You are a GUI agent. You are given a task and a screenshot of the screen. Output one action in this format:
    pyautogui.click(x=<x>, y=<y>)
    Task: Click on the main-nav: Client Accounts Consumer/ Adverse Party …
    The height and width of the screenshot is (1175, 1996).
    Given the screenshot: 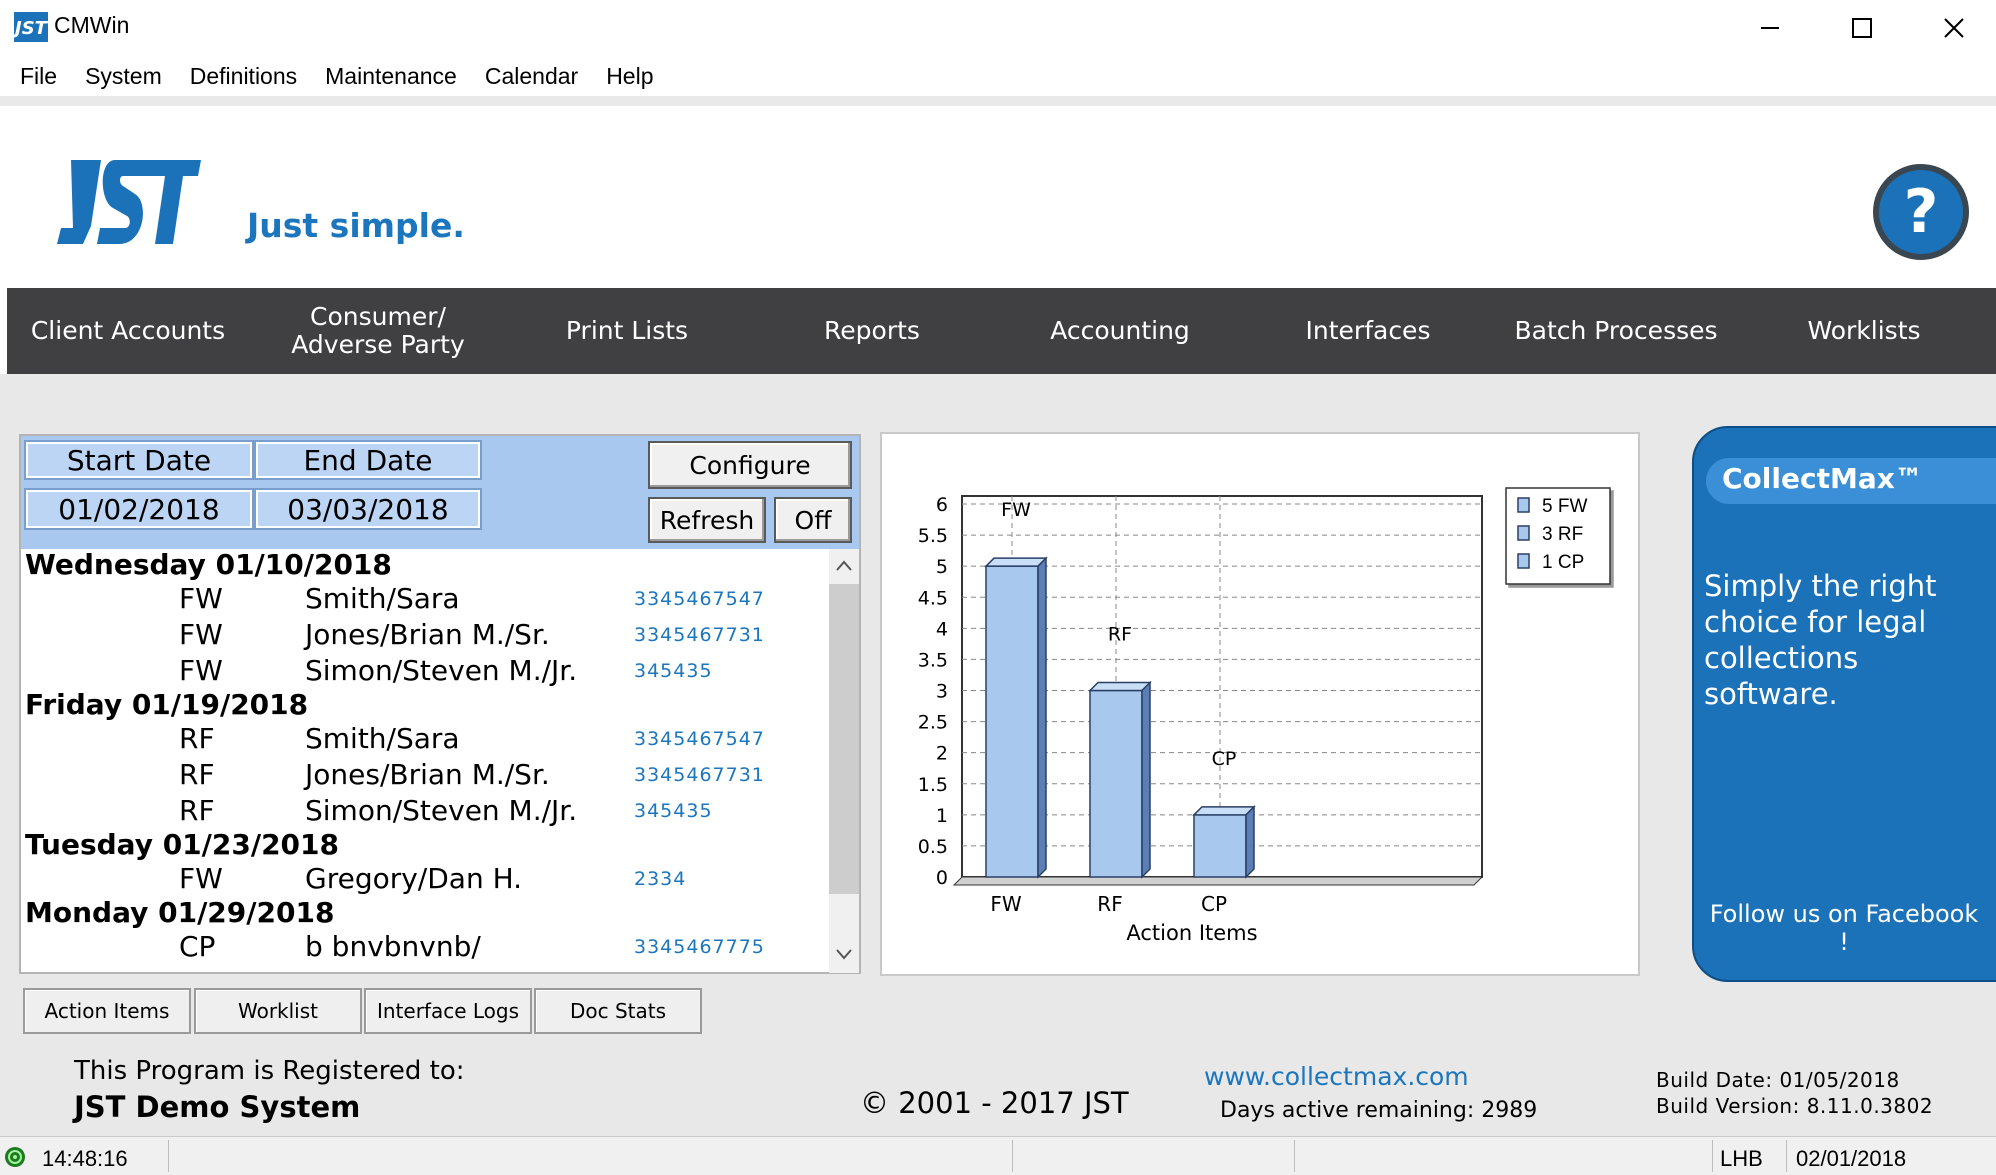 What is the action you would take?
    pyautogui.click(x=1001, y=331)
    